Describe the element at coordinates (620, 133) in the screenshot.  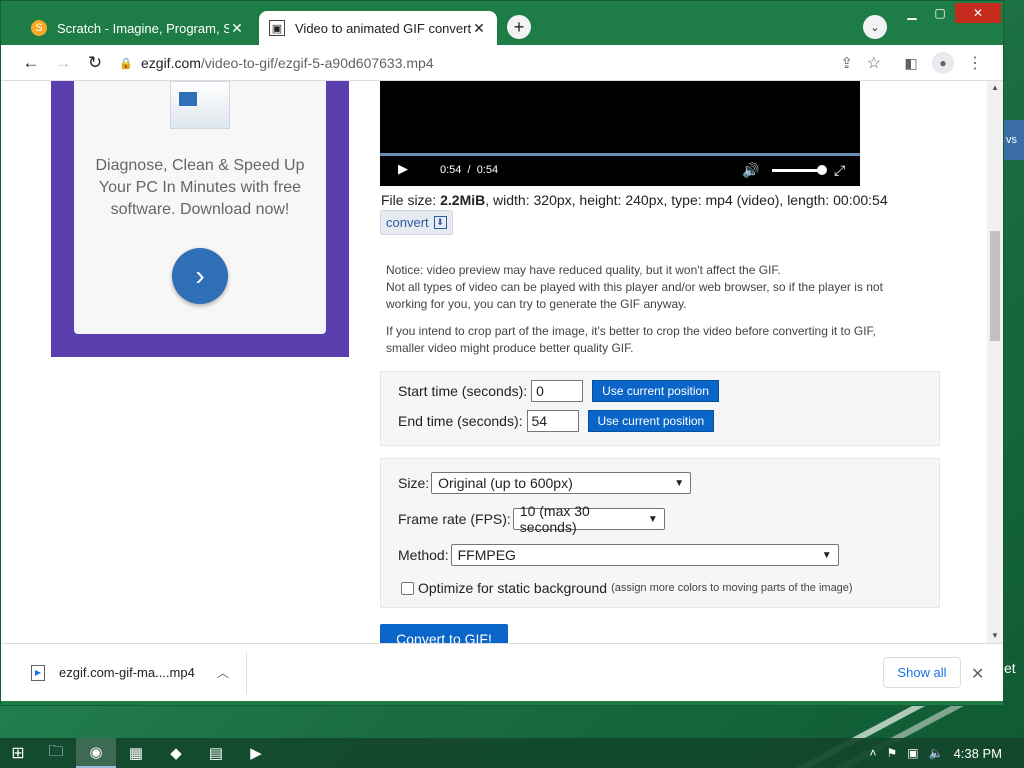
I see `video-player: ▶ 0:54 / 0:54 🔊 ⤢` at that location.